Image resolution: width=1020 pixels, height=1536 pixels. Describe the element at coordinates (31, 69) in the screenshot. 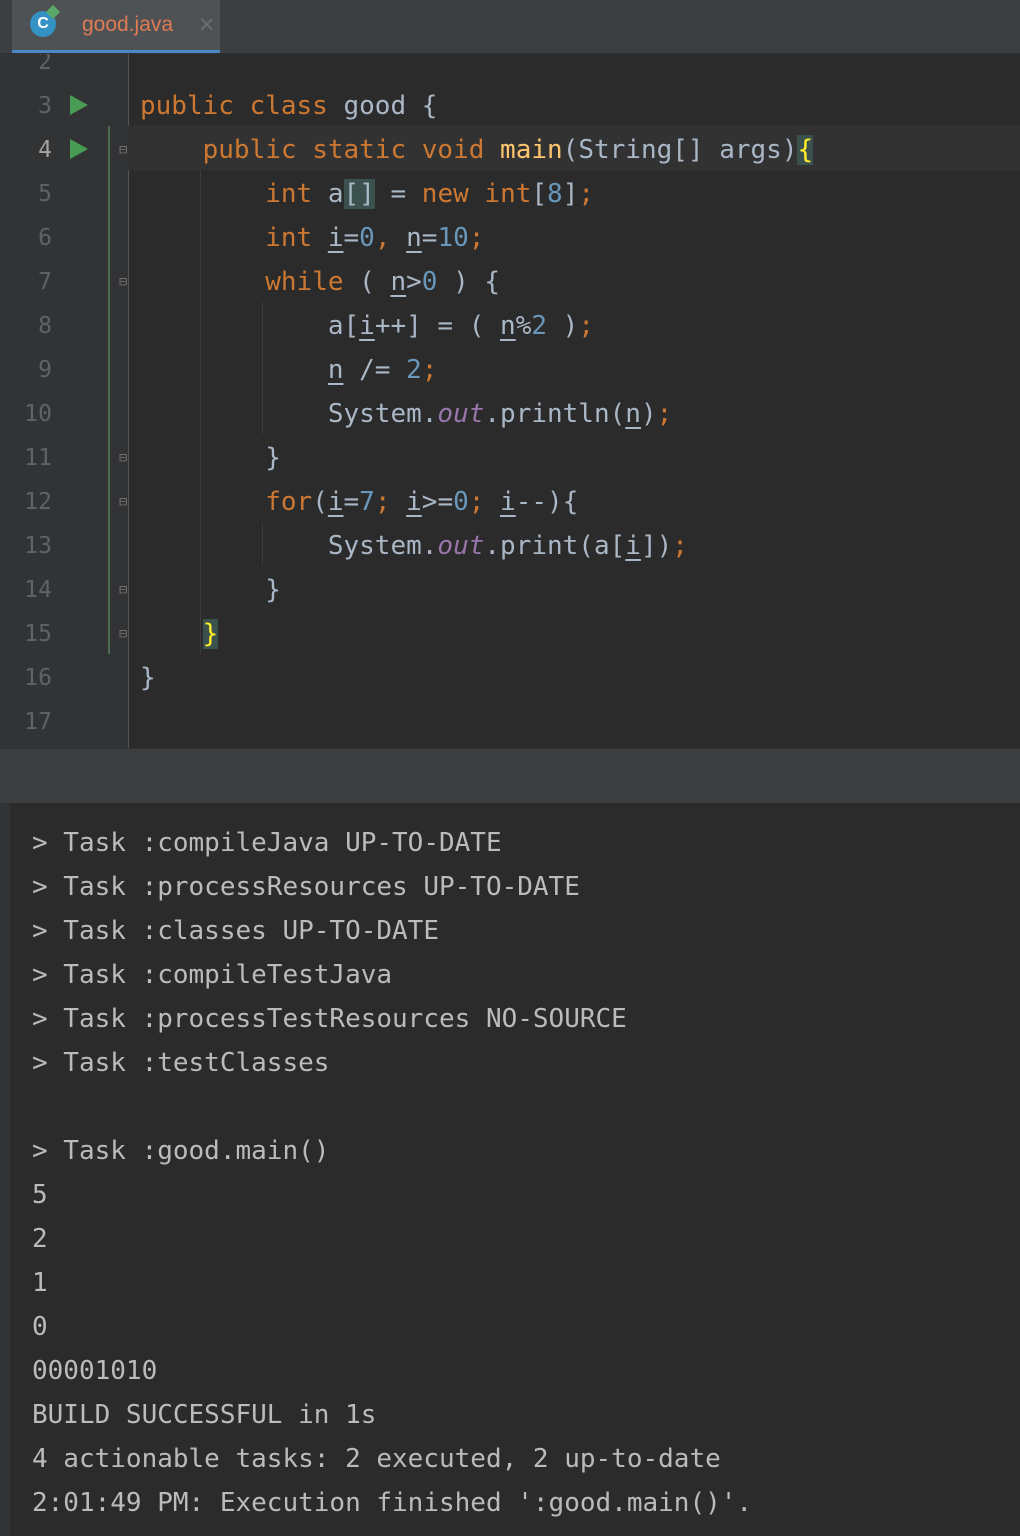

I see `line-number: 2` at that location.